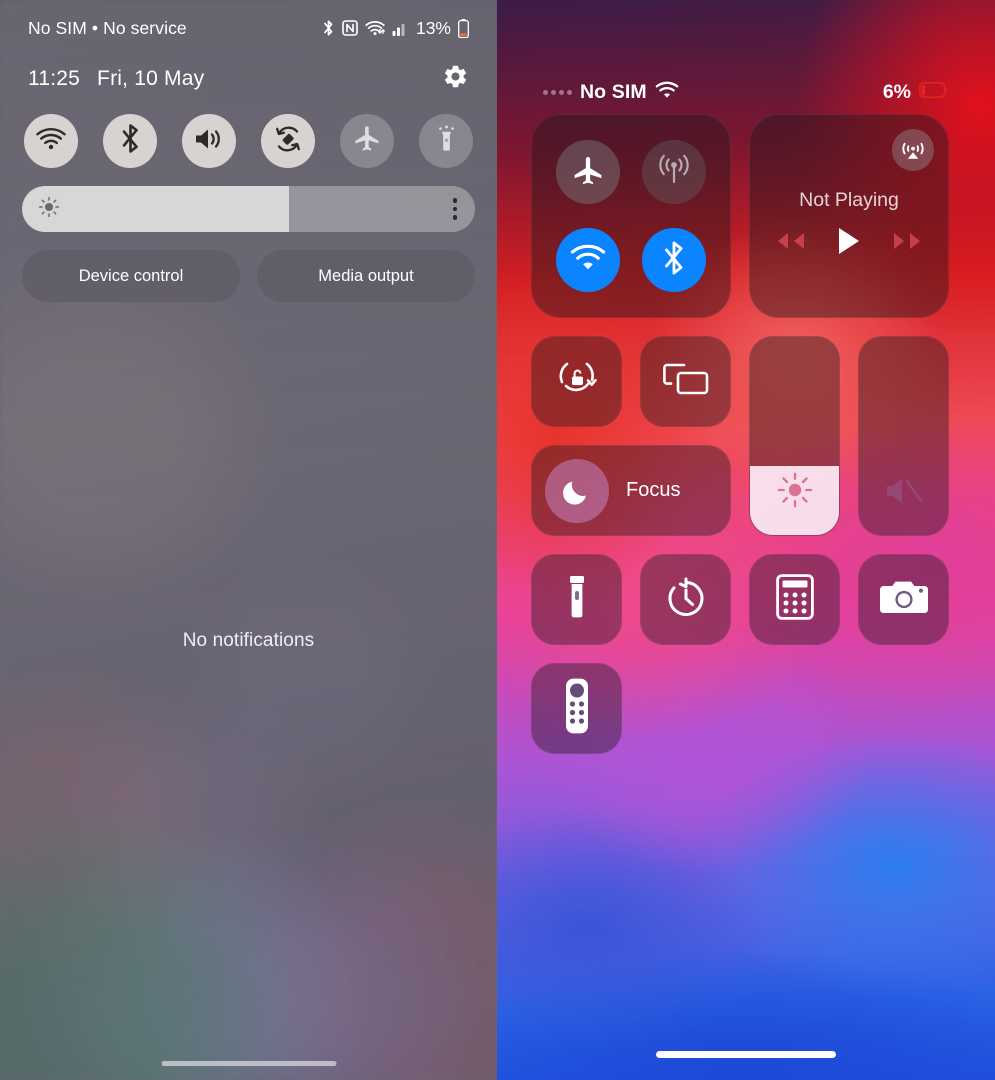 The image size is (995, 1080). I want to click on nfc-icon, so click(350, 28).